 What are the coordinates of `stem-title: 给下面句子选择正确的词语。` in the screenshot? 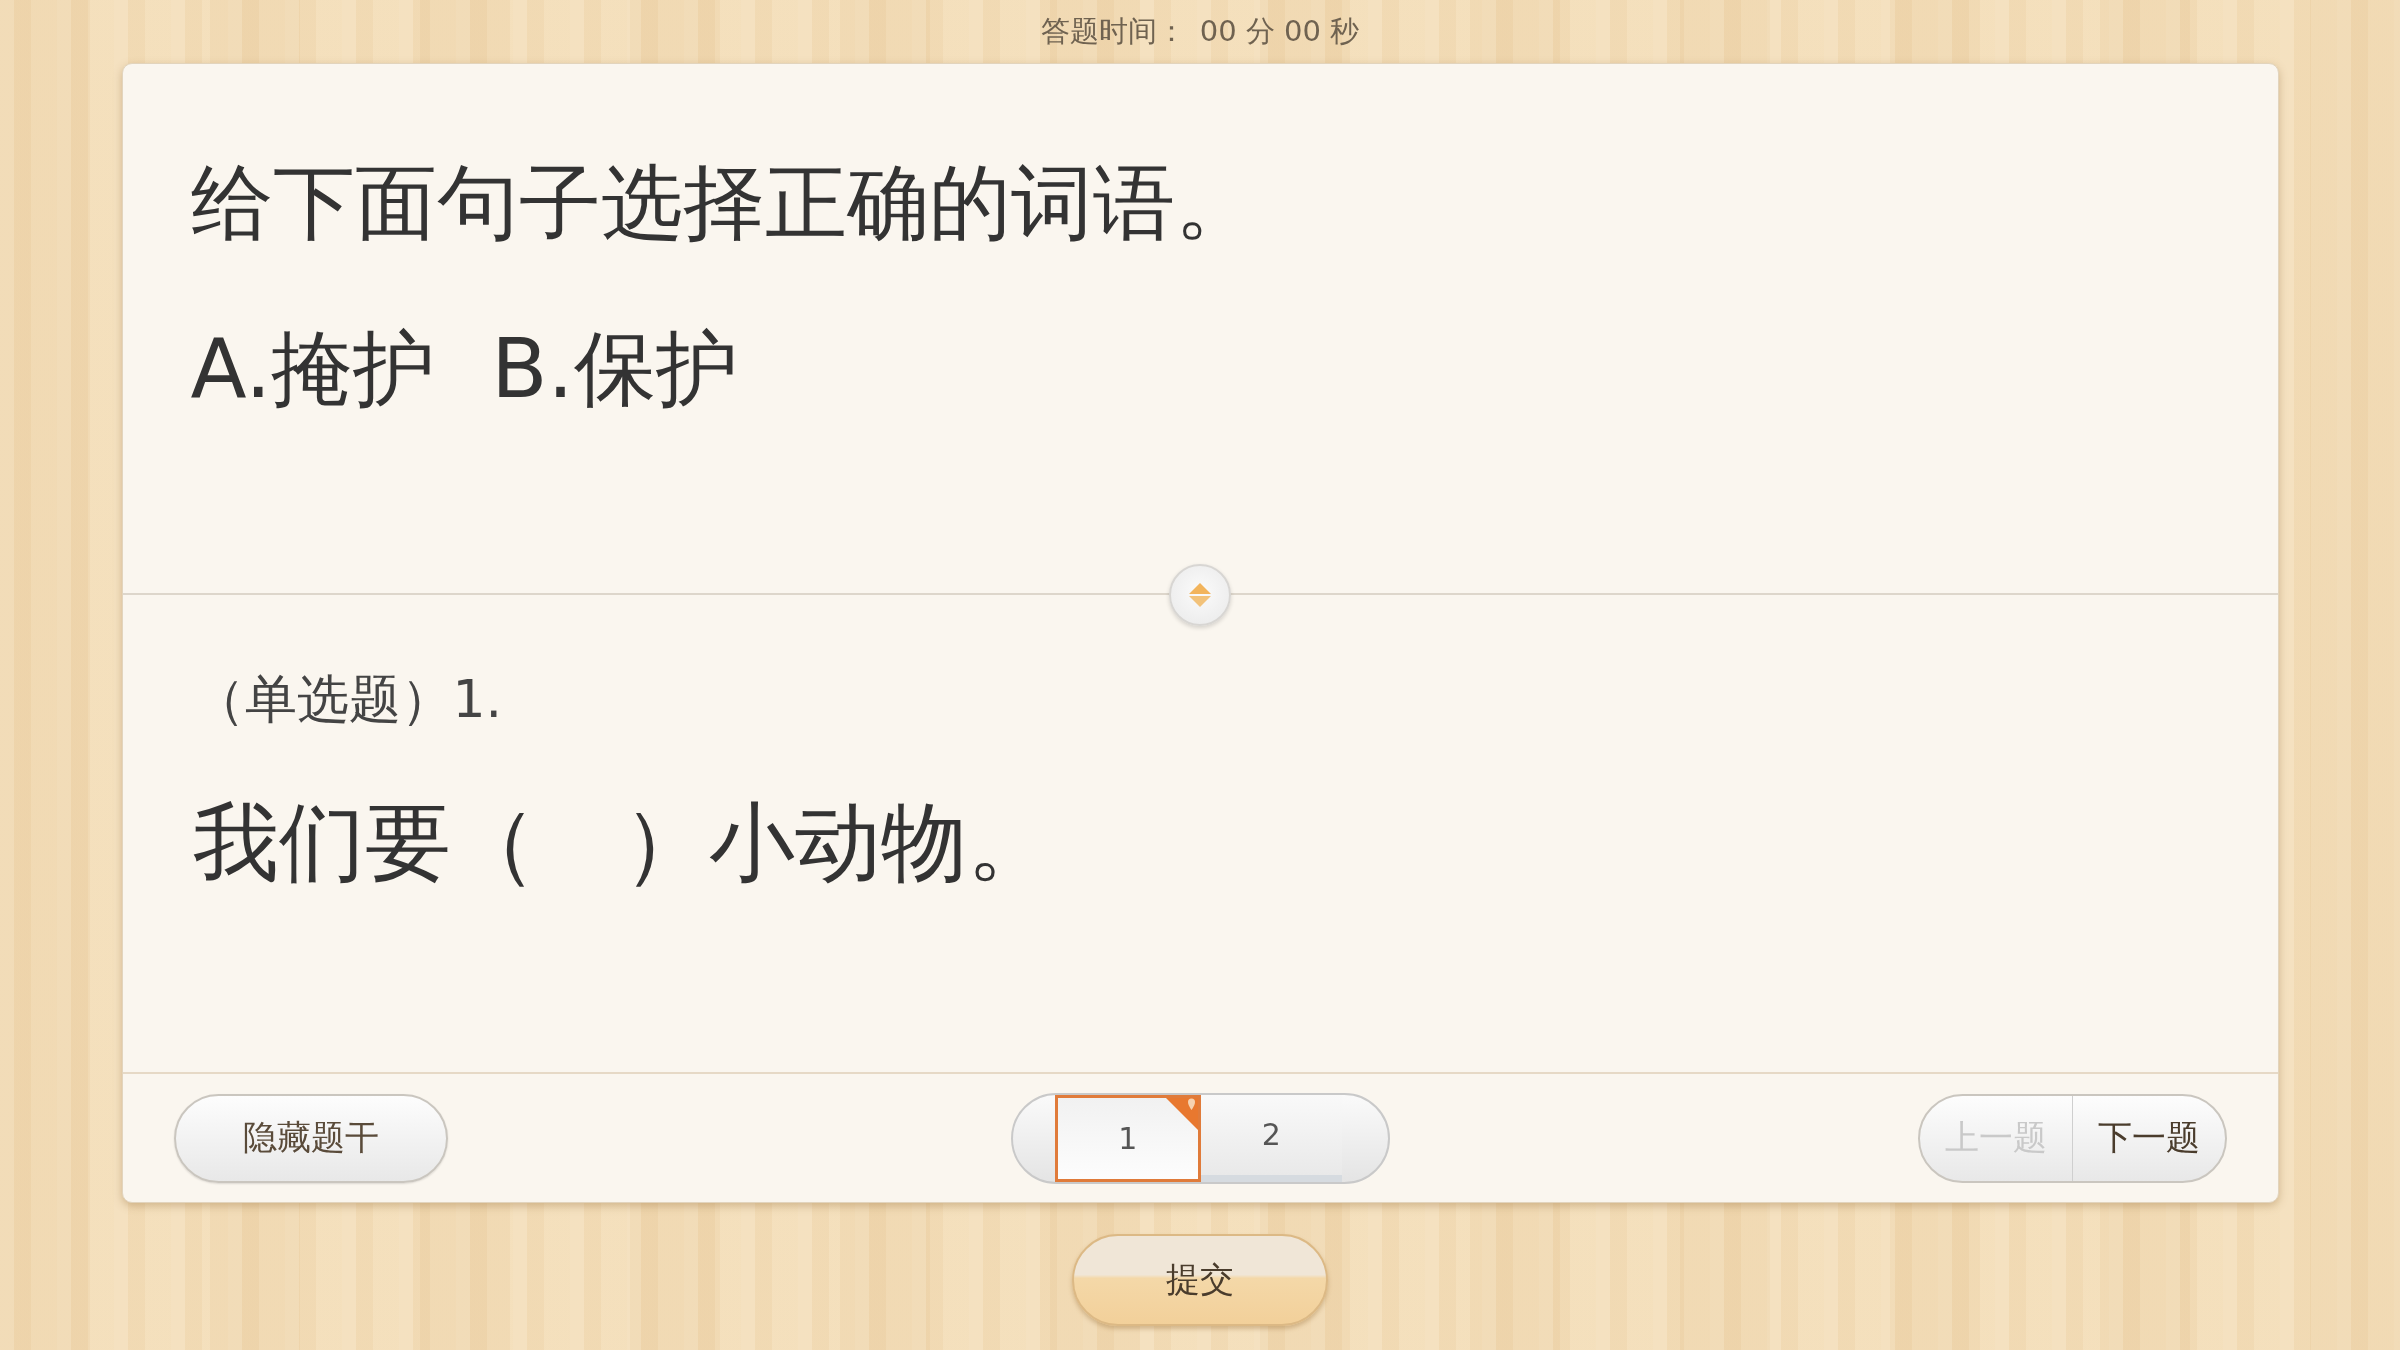 It's located at (723, 203).